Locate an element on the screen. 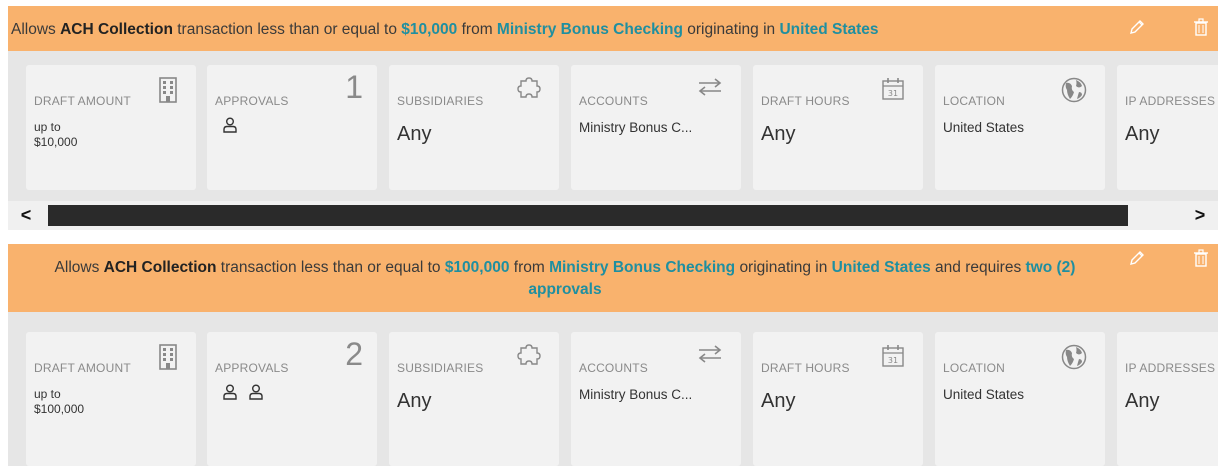 The image size is (1218, 466). limit-amount: $10,000 is located at coordinates (429, 29).